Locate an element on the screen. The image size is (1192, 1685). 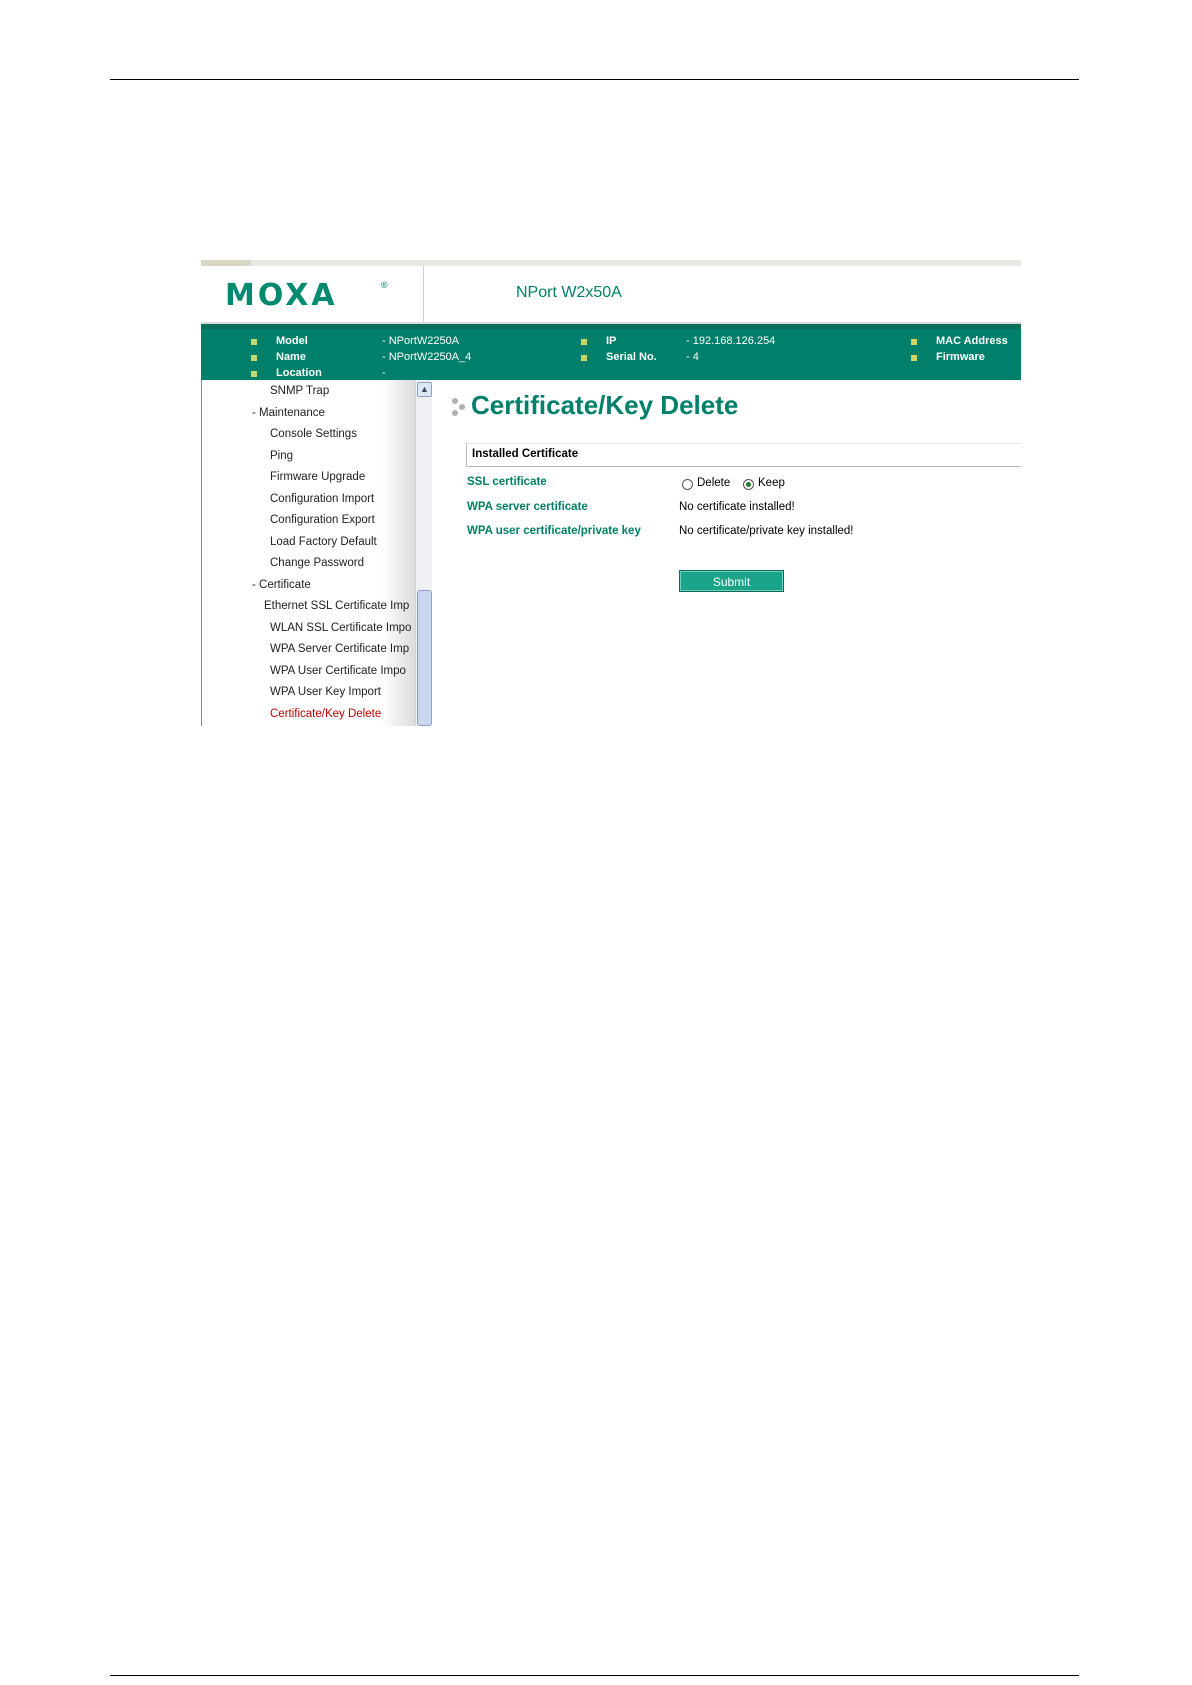
section-header: Installed Certificate is located at coordinates (743, 455).